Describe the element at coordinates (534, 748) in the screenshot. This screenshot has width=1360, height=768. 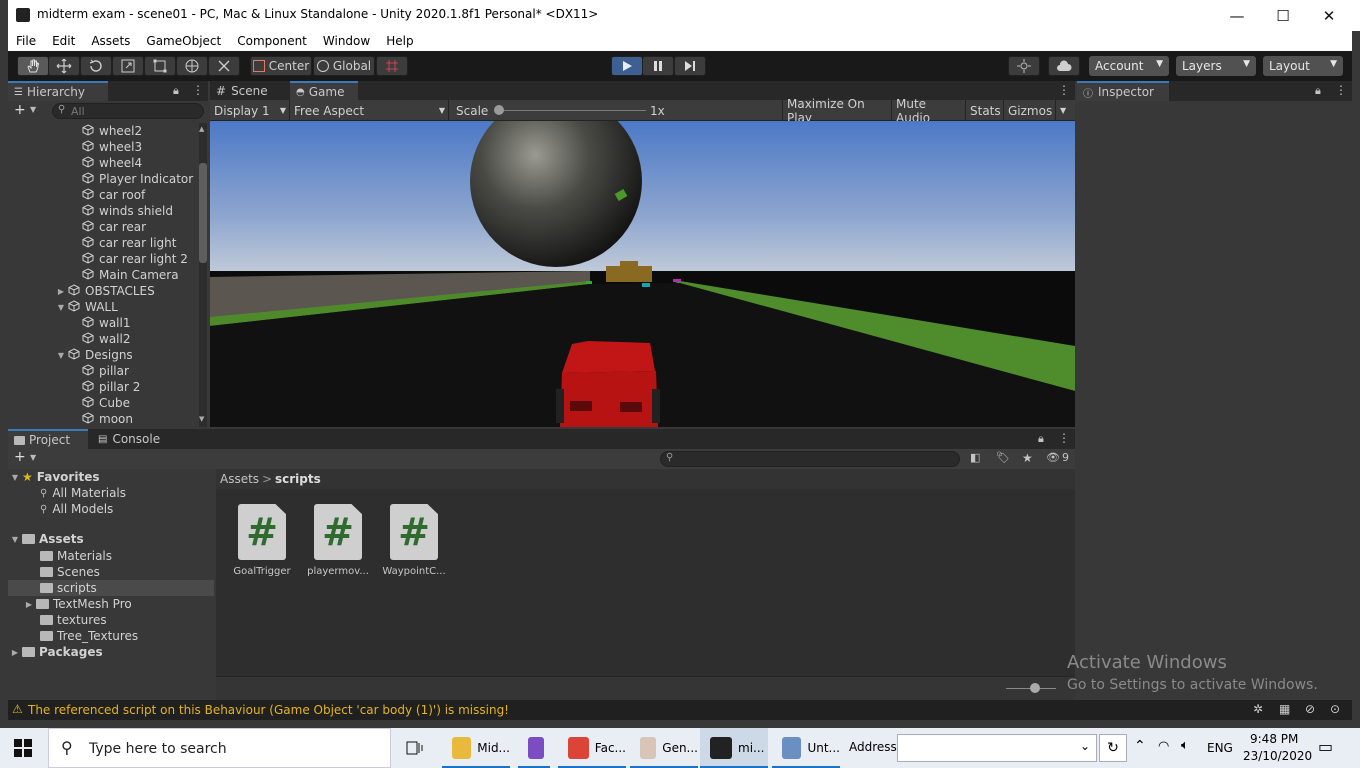
I see `visual-studio-app` at that location.